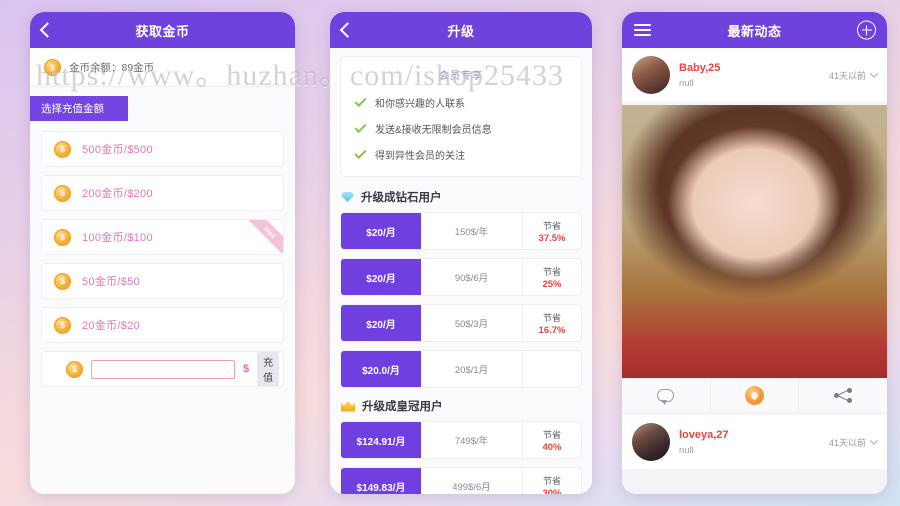 Image resolution: width=900 pixels, height=506 pixels. Describe the element at coordinates (420, 156) in the screenshot. I see `benefit-label: 得到异性会员的关注` at that location.